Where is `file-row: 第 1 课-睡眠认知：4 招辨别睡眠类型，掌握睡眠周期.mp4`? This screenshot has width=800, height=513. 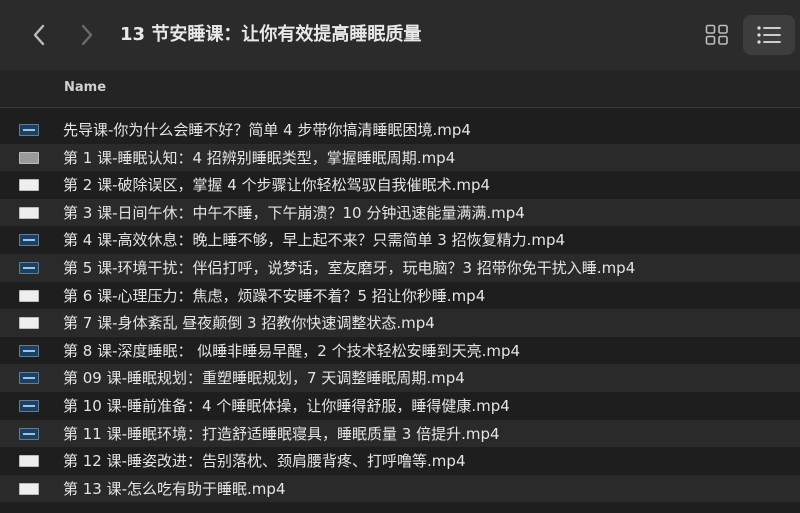
file-row: 第 1 课-睡眠认知：4 招辨别睡眠类型，掌握睡眠周期.mp4 is located at coordinates (400, 157).